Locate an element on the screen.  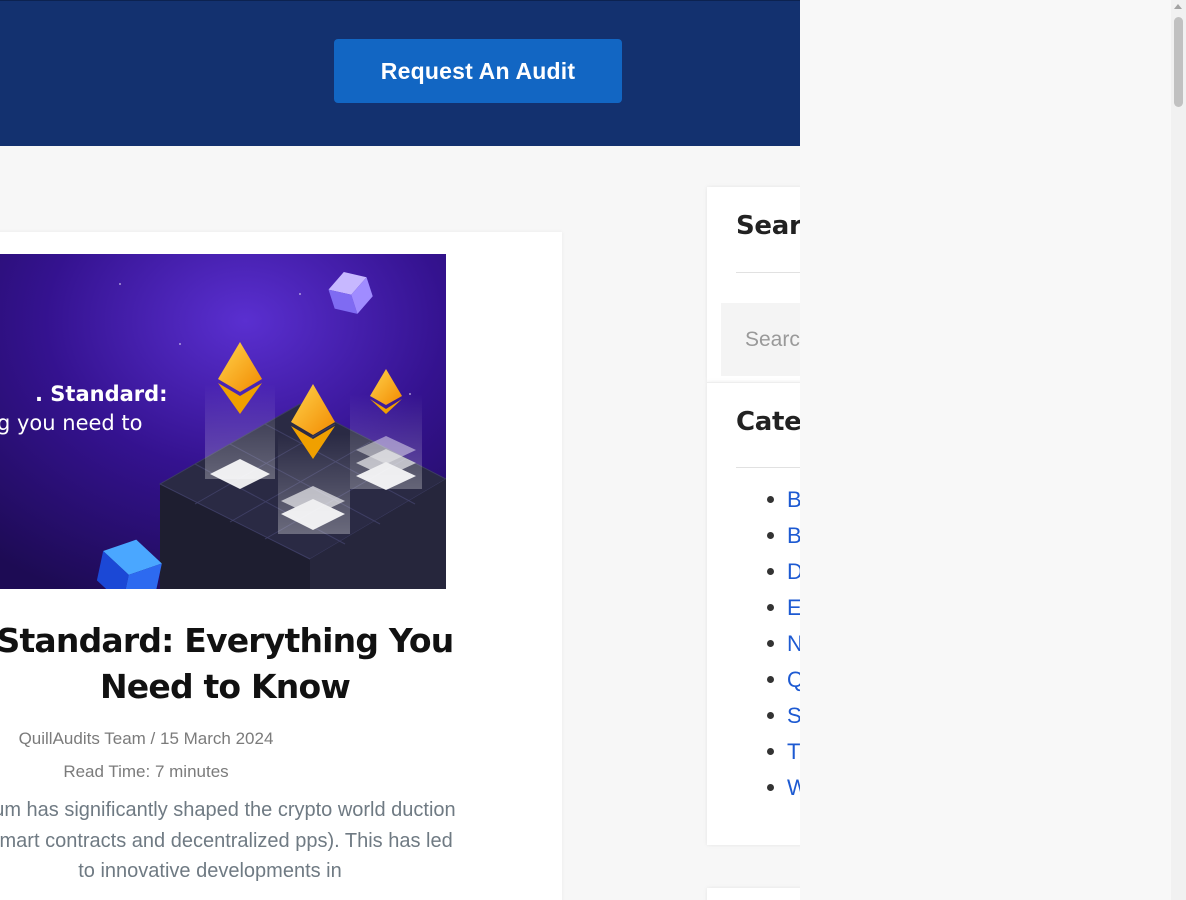
post-featured-image: . Standard: g you need to is located at coordinates (223, 421).